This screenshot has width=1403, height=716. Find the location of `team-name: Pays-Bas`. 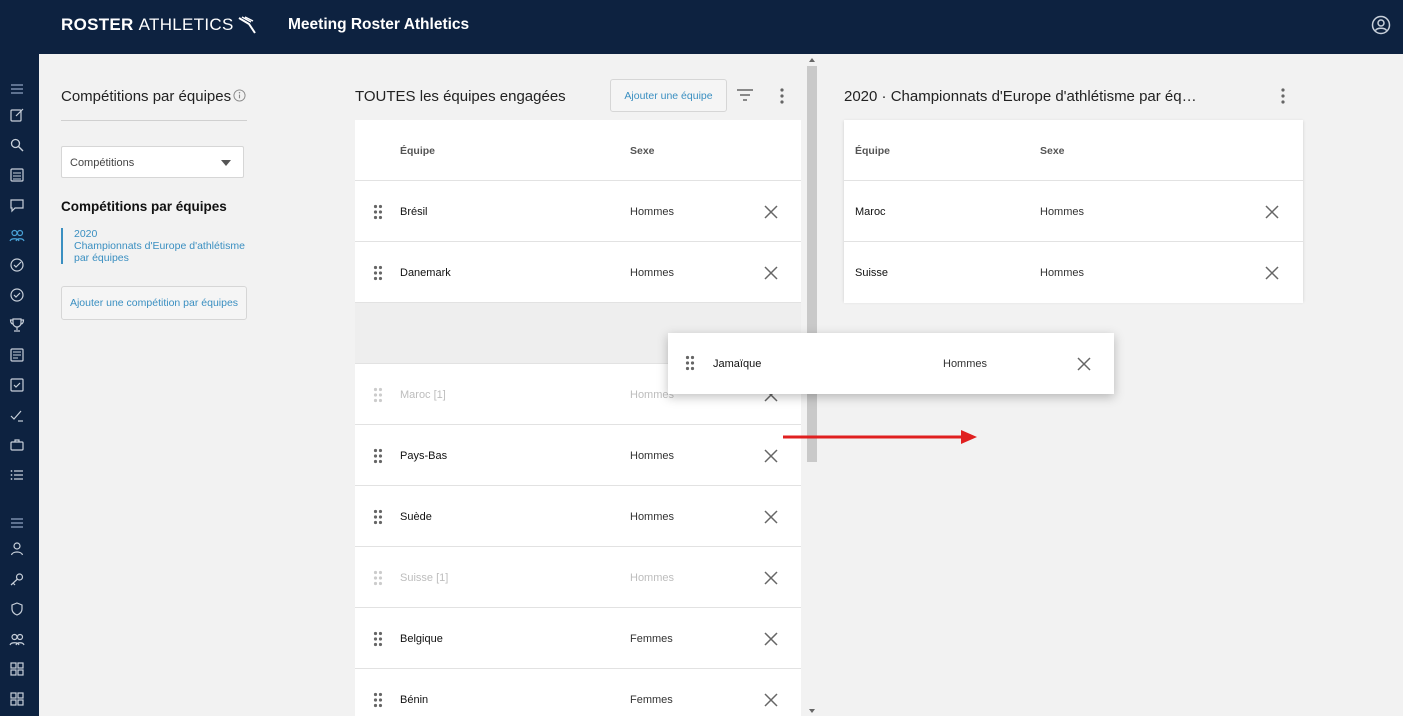

team-name: Pays-Bas is located at coordinates (424, 456).